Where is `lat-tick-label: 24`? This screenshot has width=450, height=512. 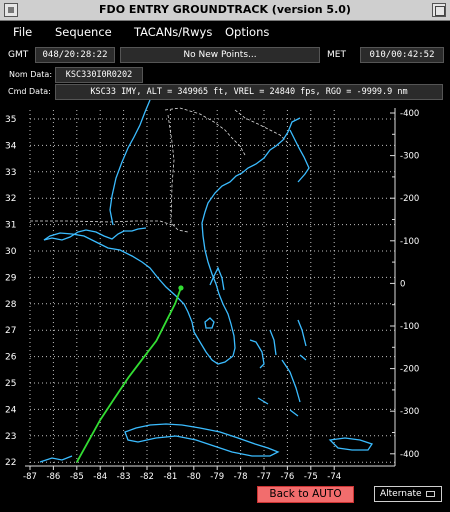 lat-tick-label: 24 is located at coordinates (11, 410).